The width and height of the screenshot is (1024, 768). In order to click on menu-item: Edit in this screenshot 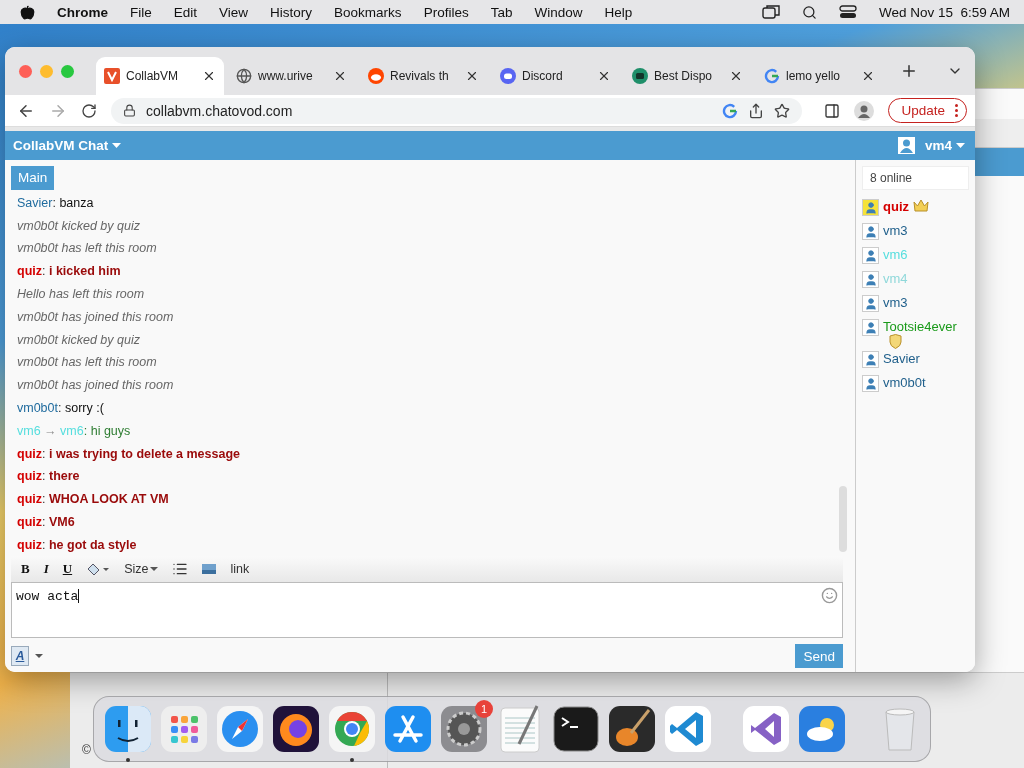, I will do `click(185, 12)`.